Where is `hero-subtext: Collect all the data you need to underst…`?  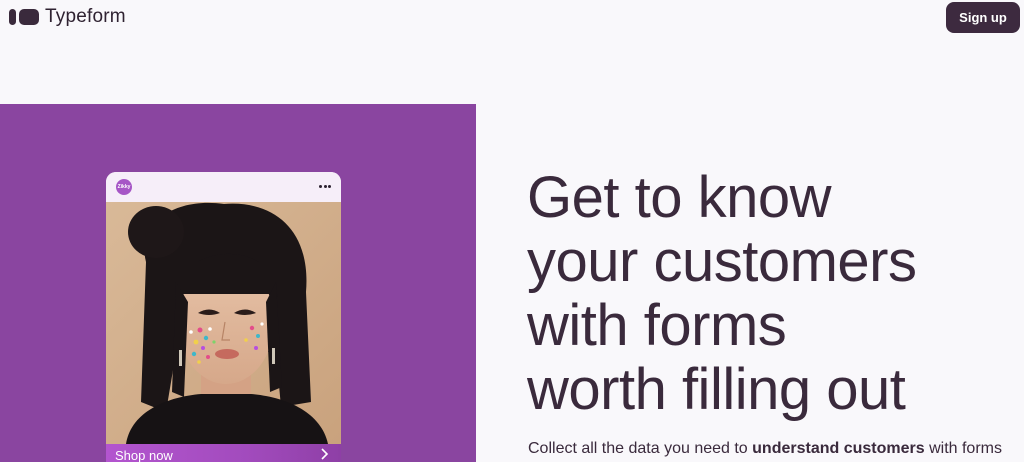 hero-subtext: Collect all the data you need to underst… is located at coordinates (768, 449).